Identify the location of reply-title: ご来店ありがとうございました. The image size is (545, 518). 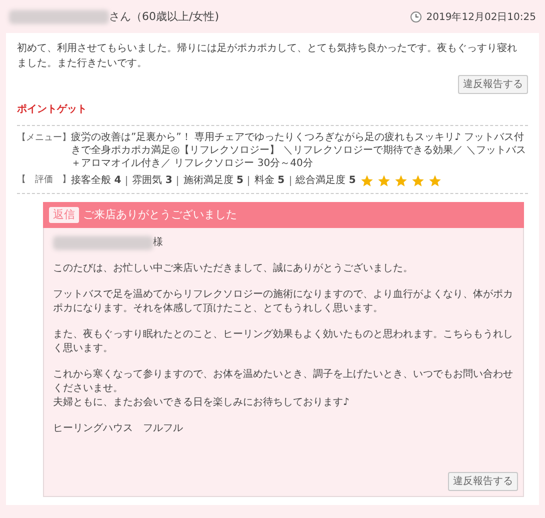
(160, 214).